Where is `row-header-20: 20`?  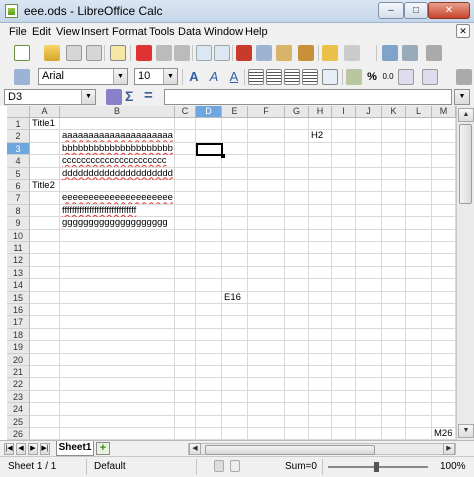
row-header-20: 20 is located at coordinates (18, 359).